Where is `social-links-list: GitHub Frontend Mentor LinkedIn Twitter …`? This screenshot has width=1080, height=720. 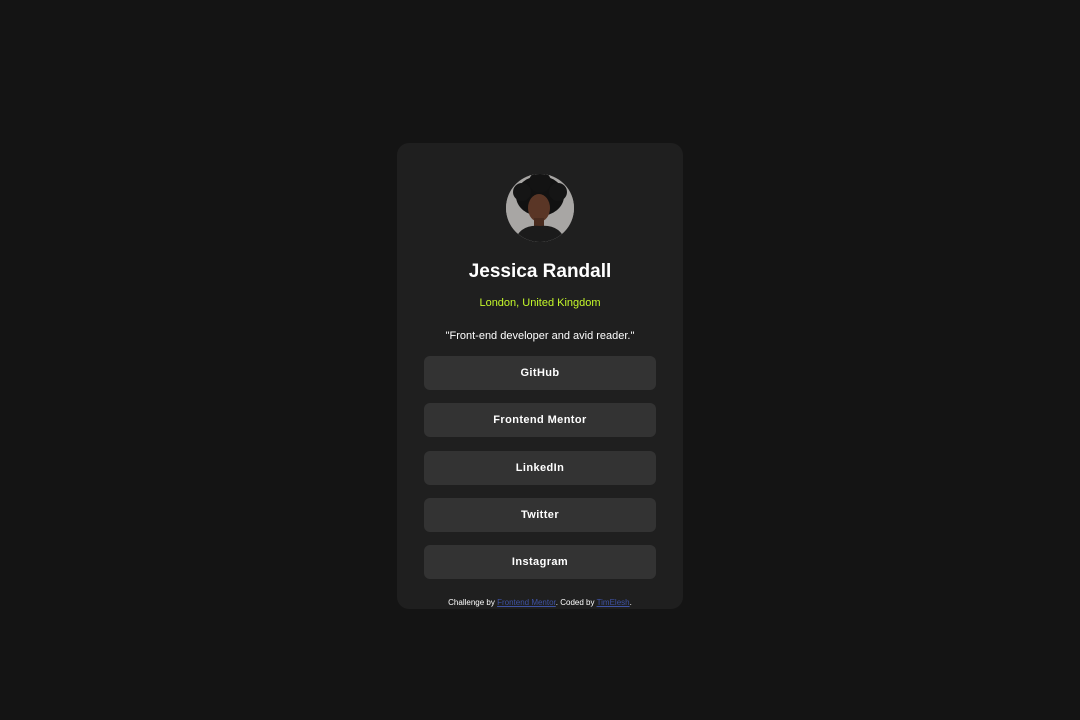 social-links-list: GitHub Frontend Mentor LinkedIn Twitter … is located at coordinates (540, 474).